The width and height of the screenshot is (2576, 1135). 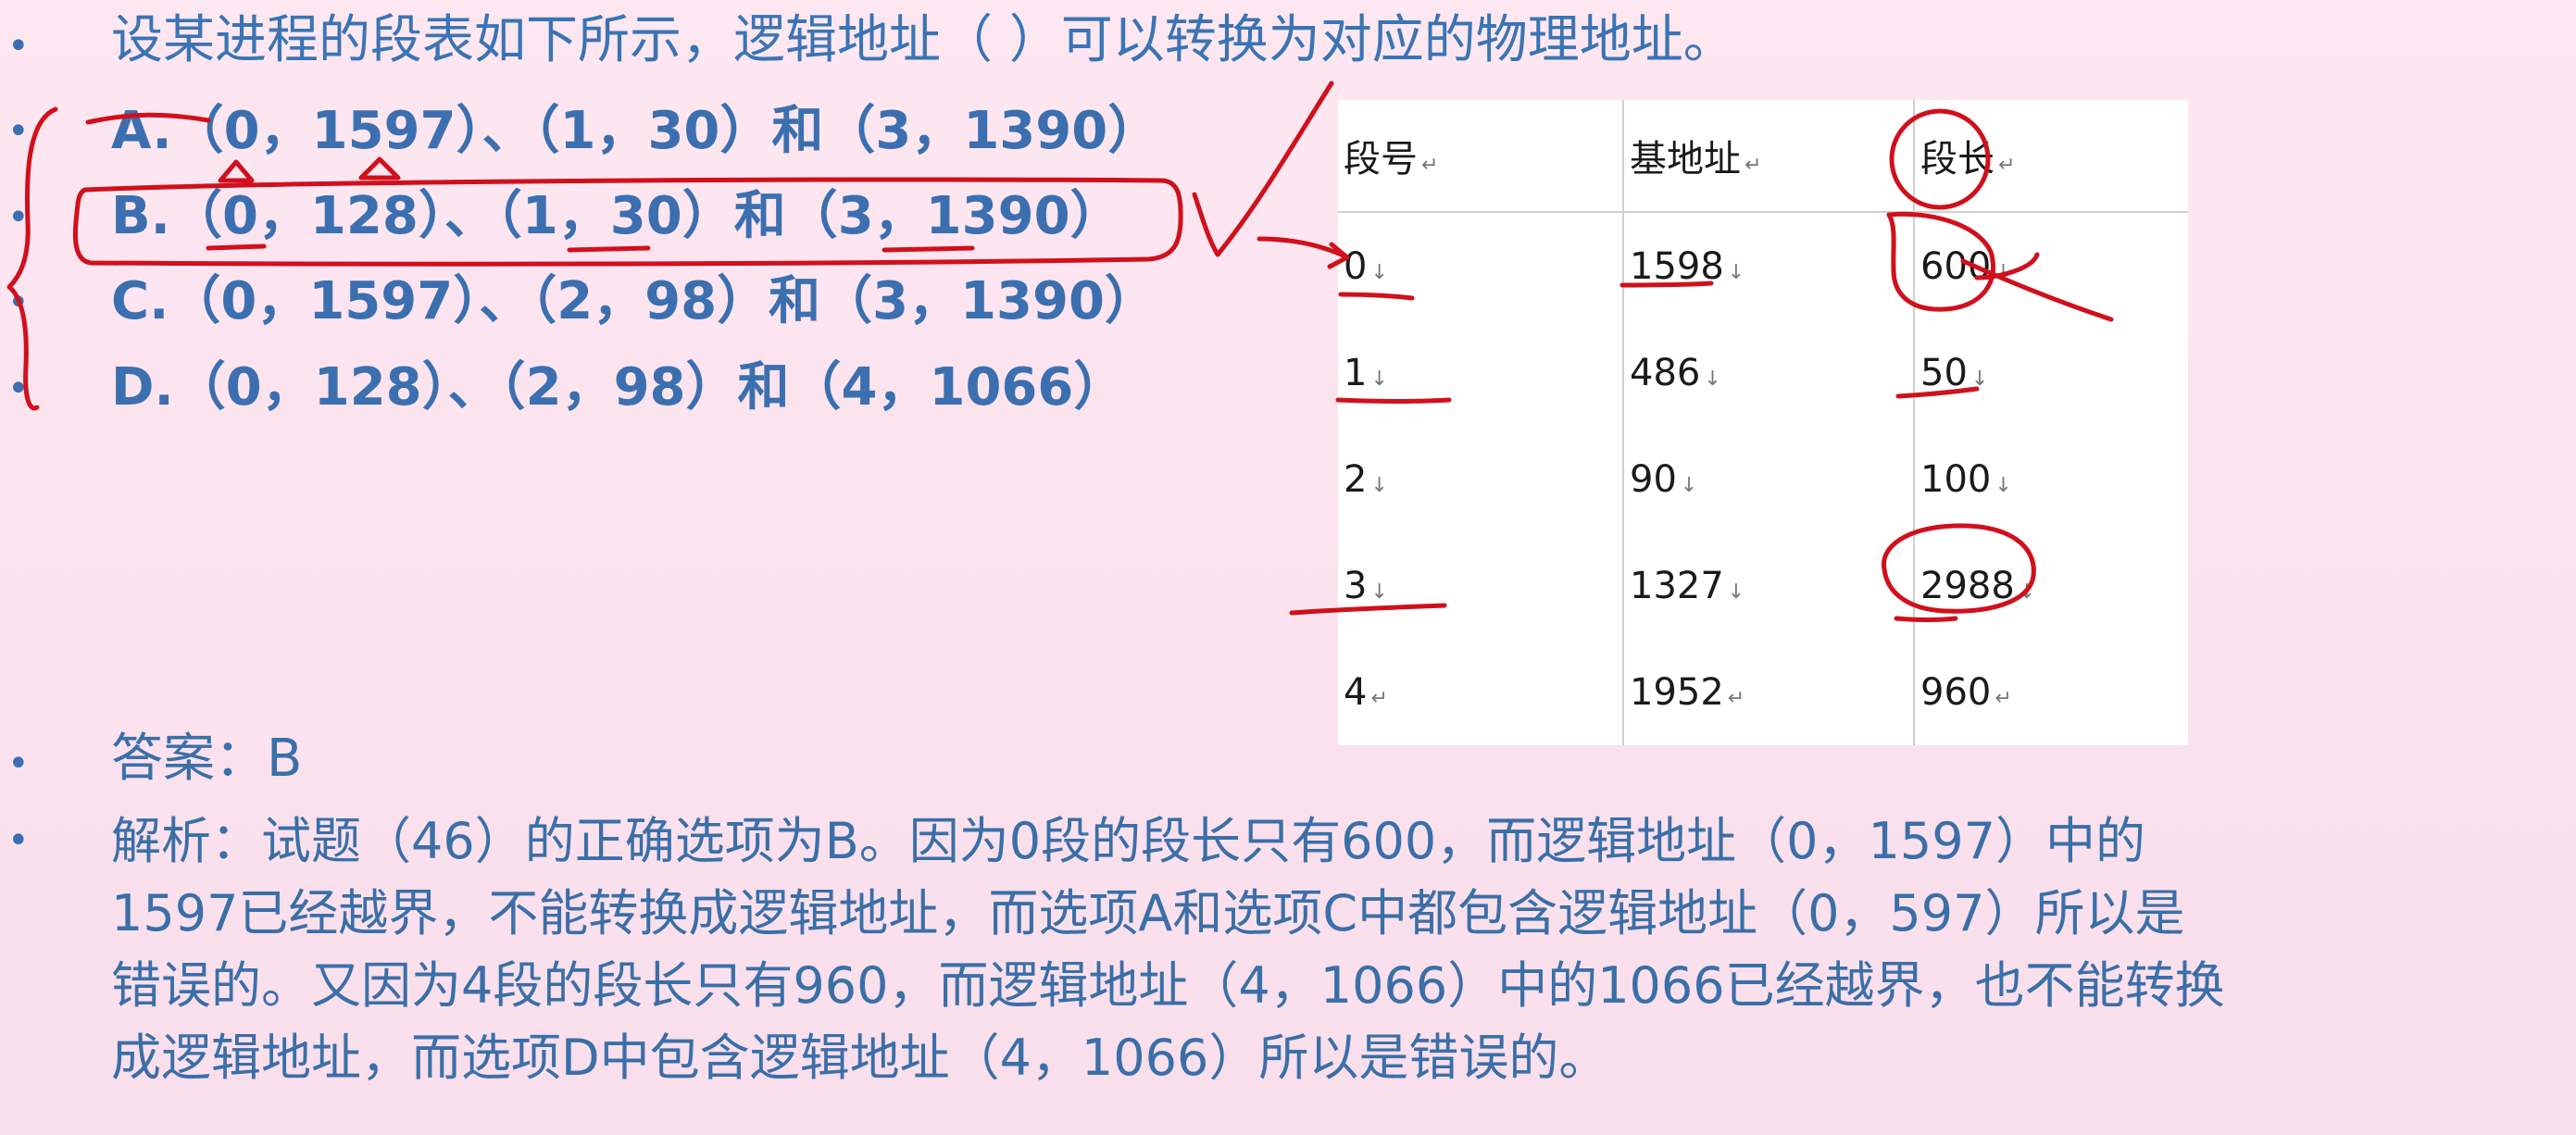 What do you see at coordinates (1978, 586) in the screenshot?
I see `cell-segment-length: 2988 ↓` at bounding box center [1978, 586].